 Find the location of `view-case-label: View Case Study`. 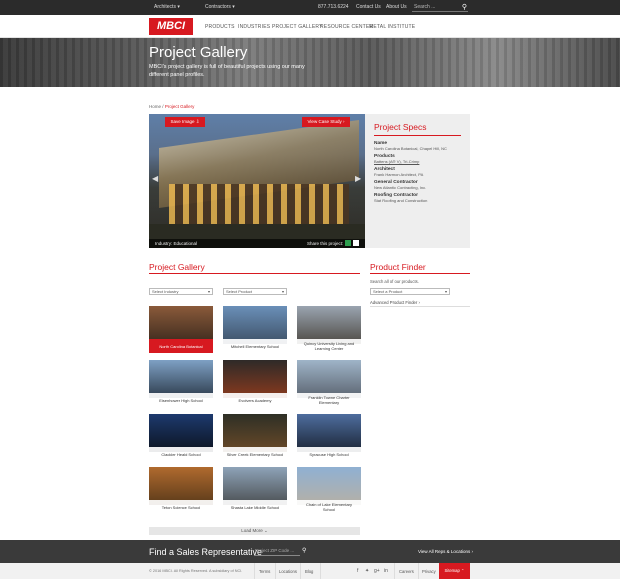

view-case-label: View Case Study is located at coordinates (324, 121).